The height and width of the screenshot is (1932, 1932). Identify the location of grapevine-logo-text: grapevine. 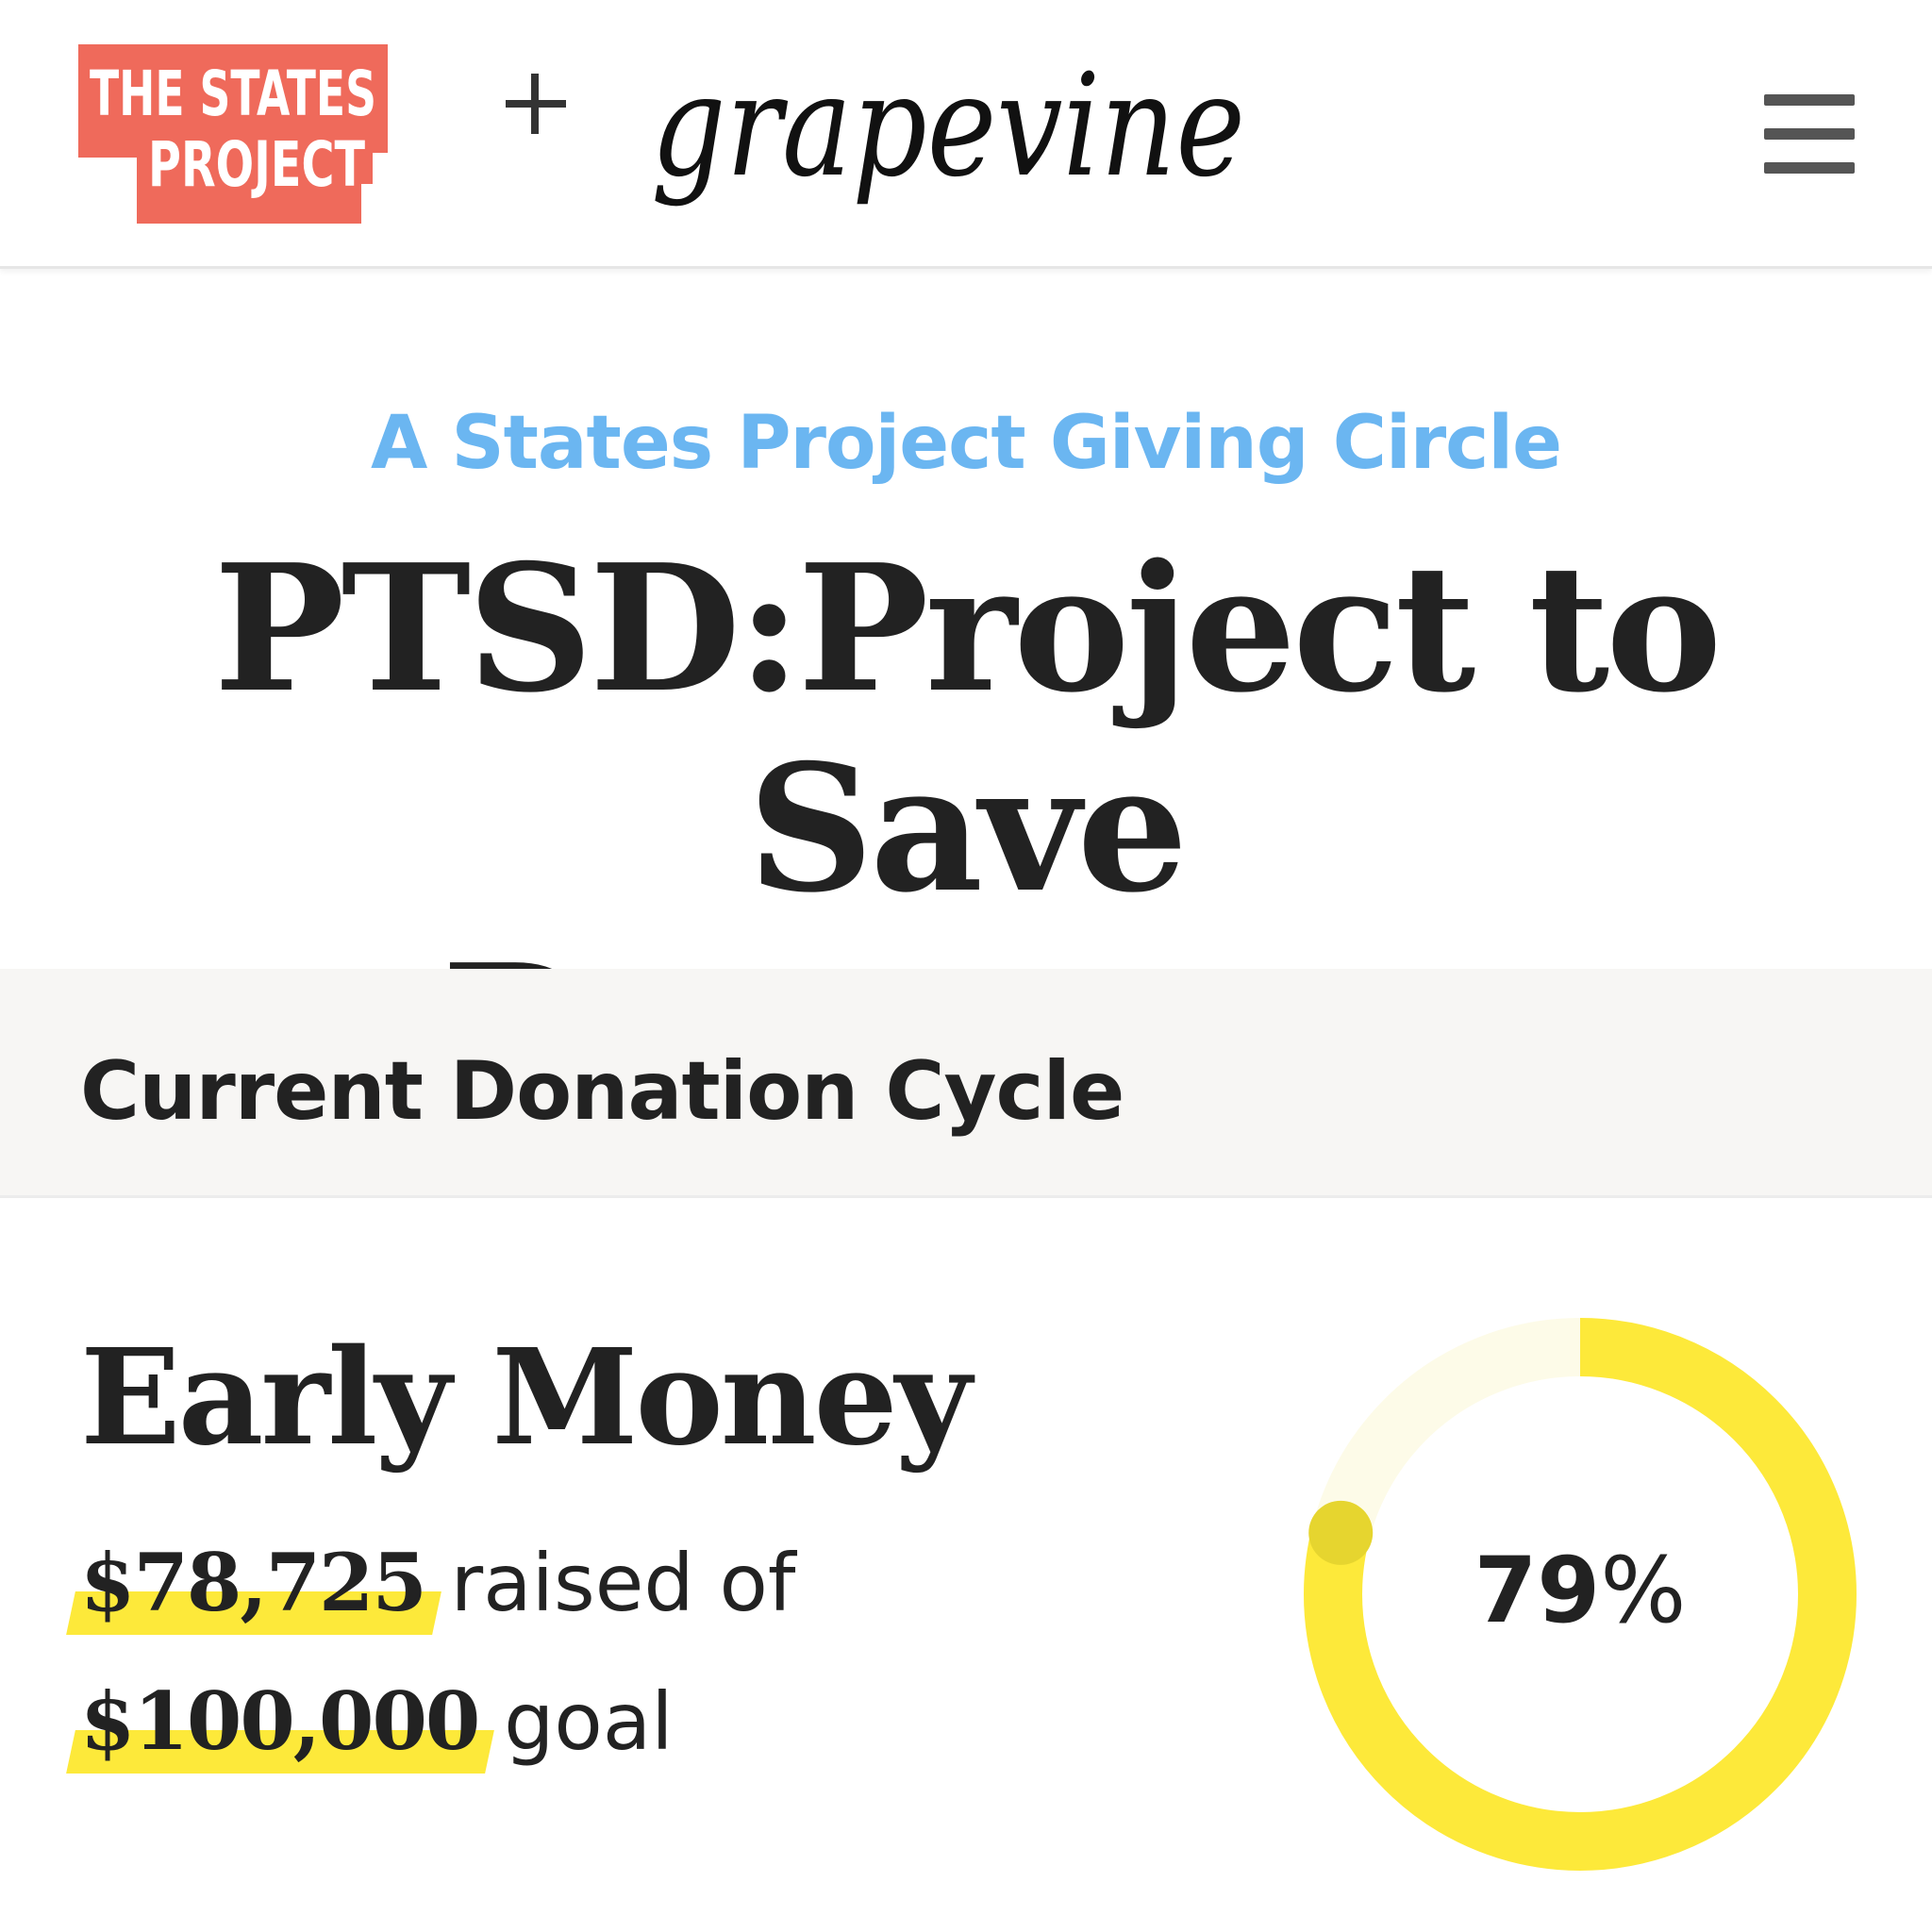
(948, 133).